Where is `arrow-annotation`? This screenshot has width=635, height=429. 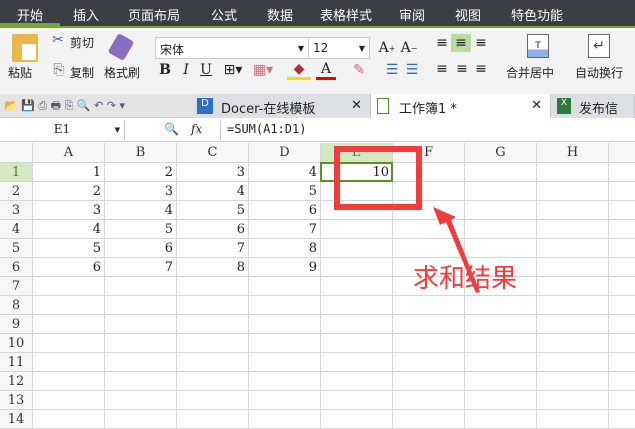
arrow-annotation is located at coordinates (456, 250).